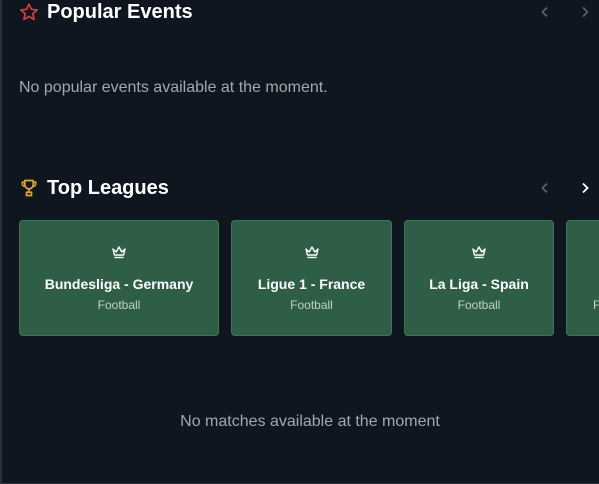 This screenshot has height=484, width=599. Describe the element at coordinates (29, 188) in the screenshot. I see `trophy-icon` at that location.